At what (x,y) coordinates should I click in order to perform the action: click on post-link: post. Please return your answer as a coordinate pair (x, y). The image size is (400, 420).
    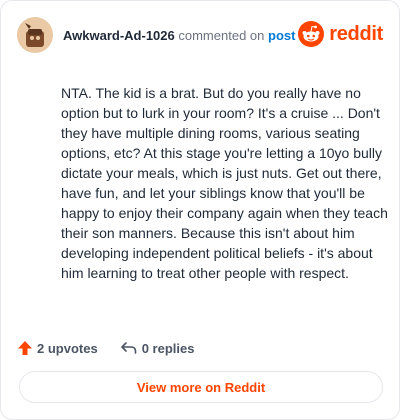
    Looking at the image, I should click on (281, 35).